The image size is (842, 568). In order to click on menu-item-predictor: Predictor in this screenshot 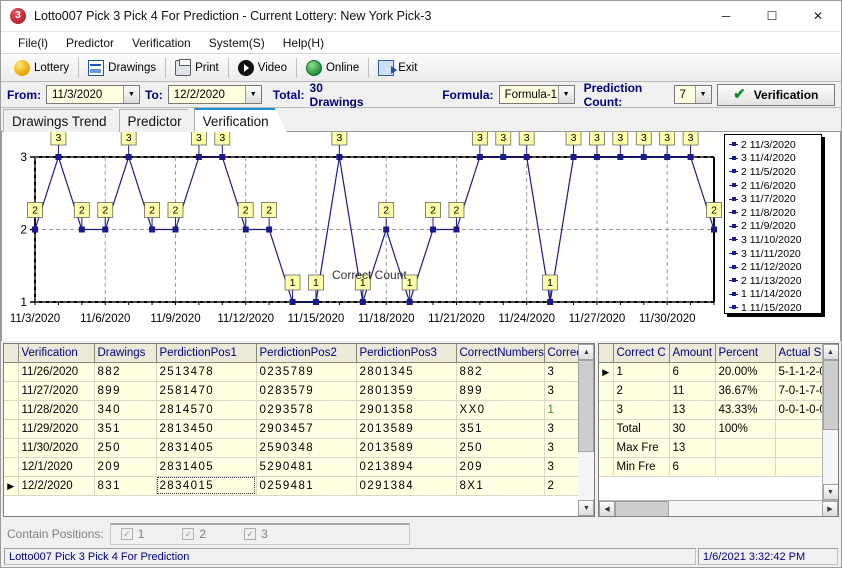, I will do `click(90, 43)`.